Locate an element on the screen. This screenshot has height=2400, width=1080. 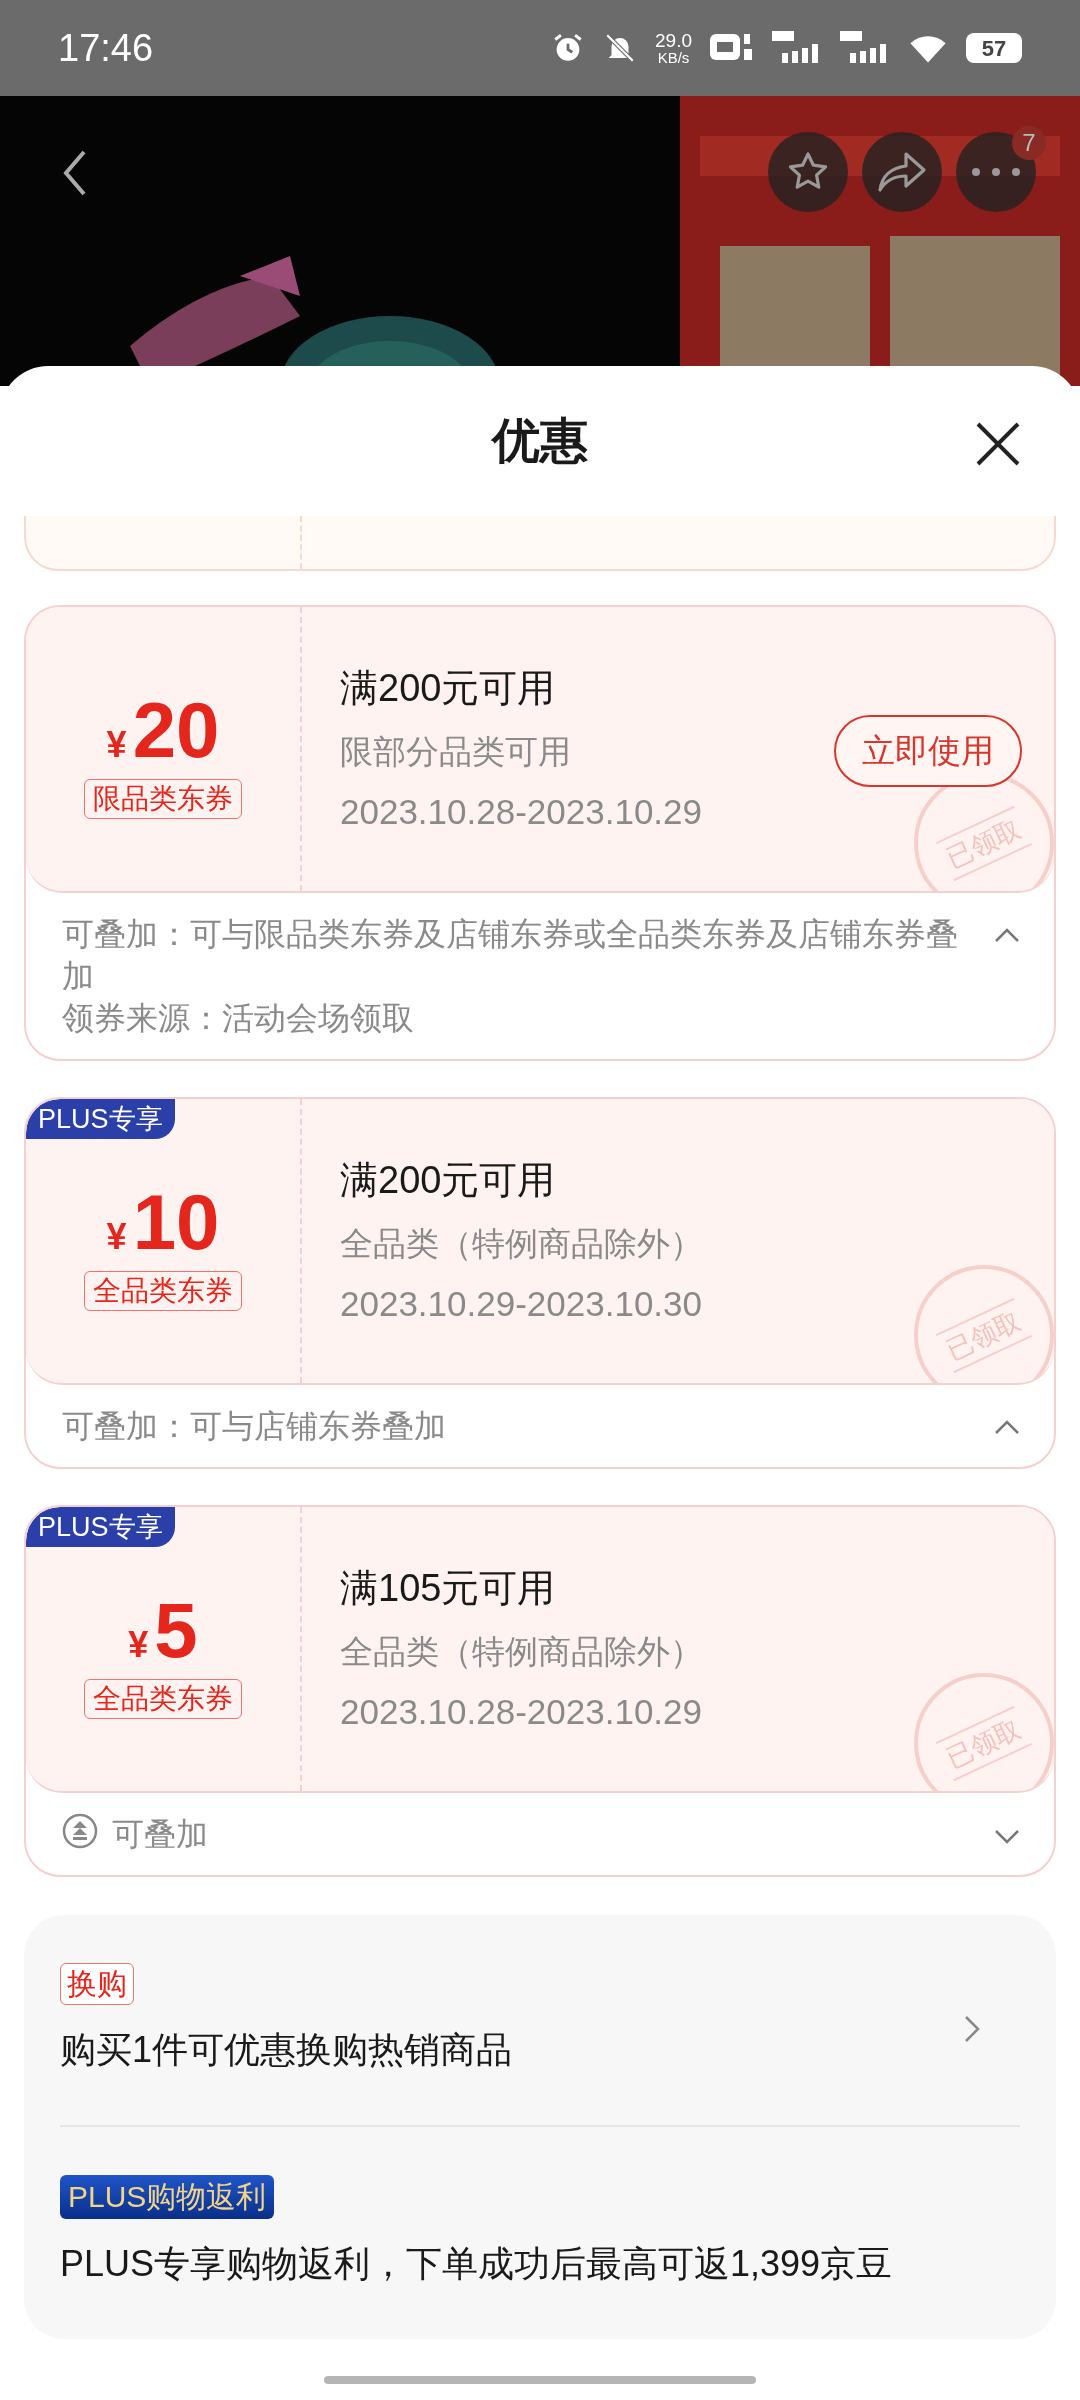
coupon-detail-text: 可叠加：可与店铺东券叠加 is located at coordinates (254, 1426).